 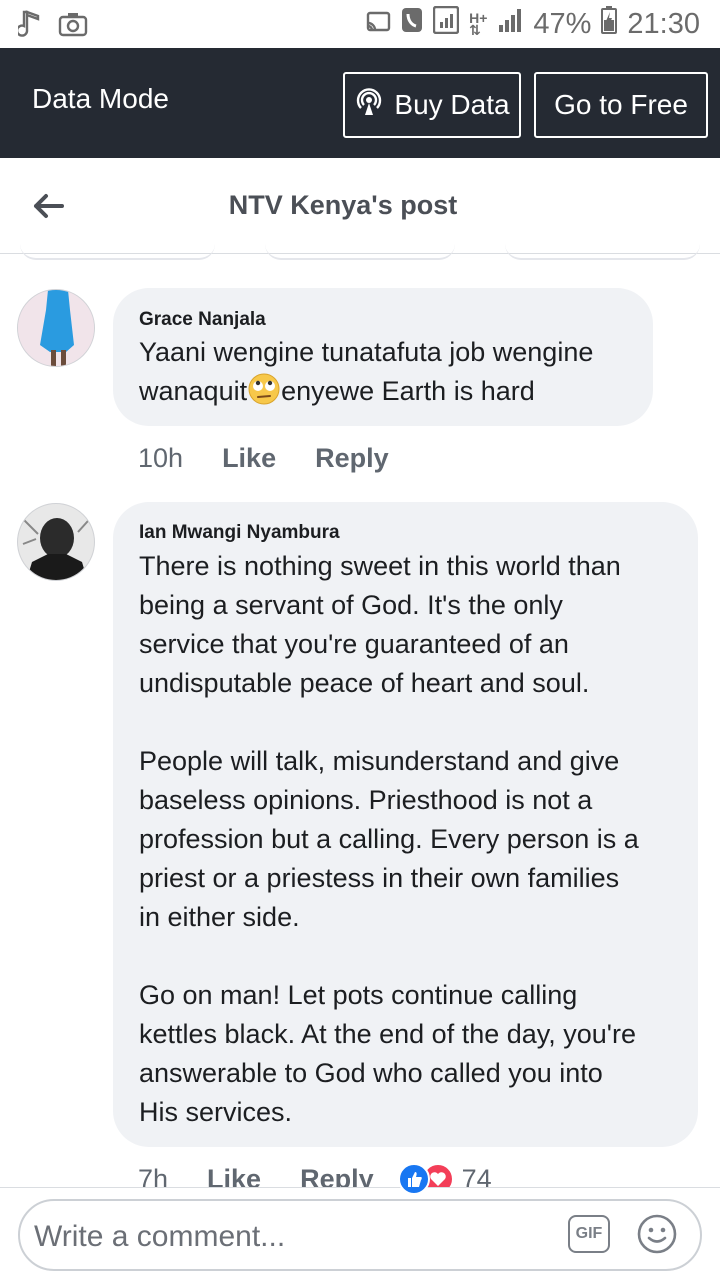 What do you see at coordinates (562, 23) in the screenshot?
I see `battery-percentage: 47%` at bounding box center [562, 23].